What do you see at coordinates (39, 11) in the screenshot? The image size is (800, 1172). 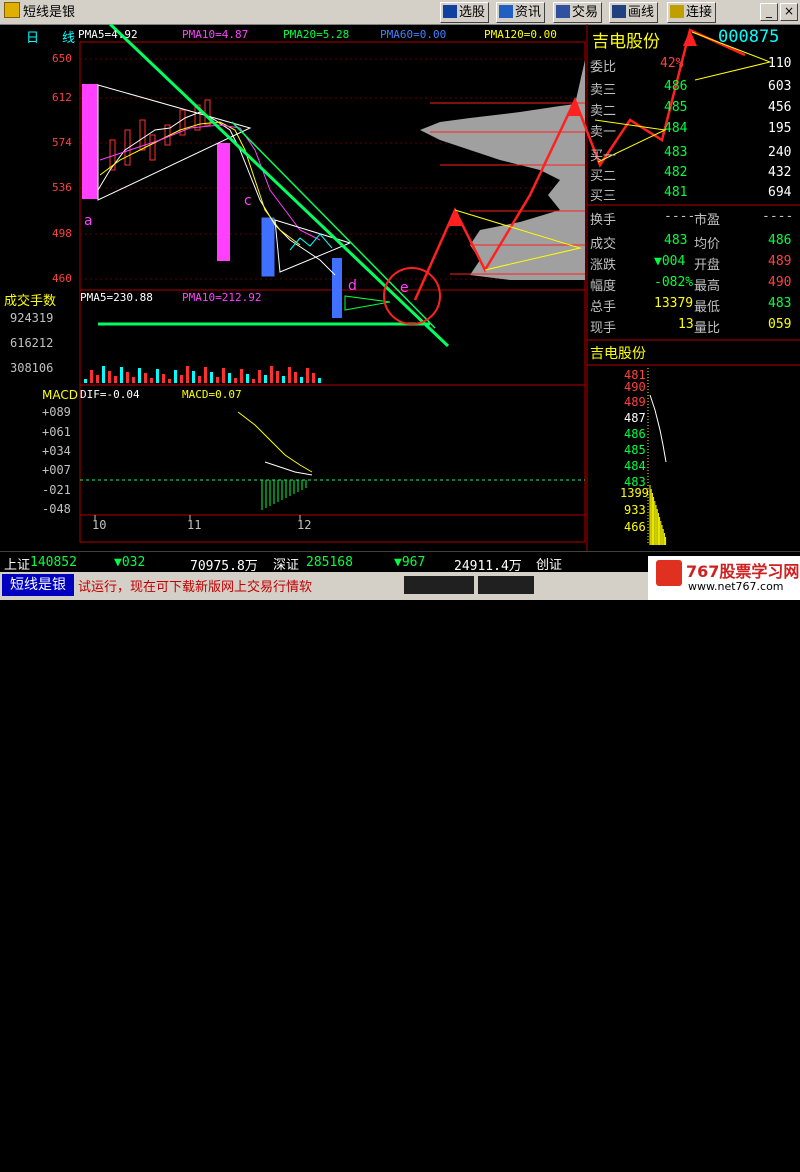 I see `app-title: 短线是银` at bounding box center [39, 11].